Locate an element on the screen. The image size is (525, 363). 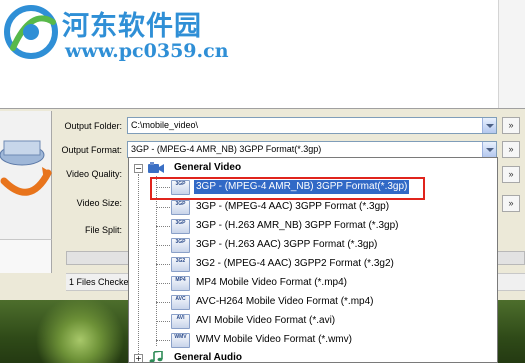
output-folder-dropdown-button is located at coordinates (489, 125).